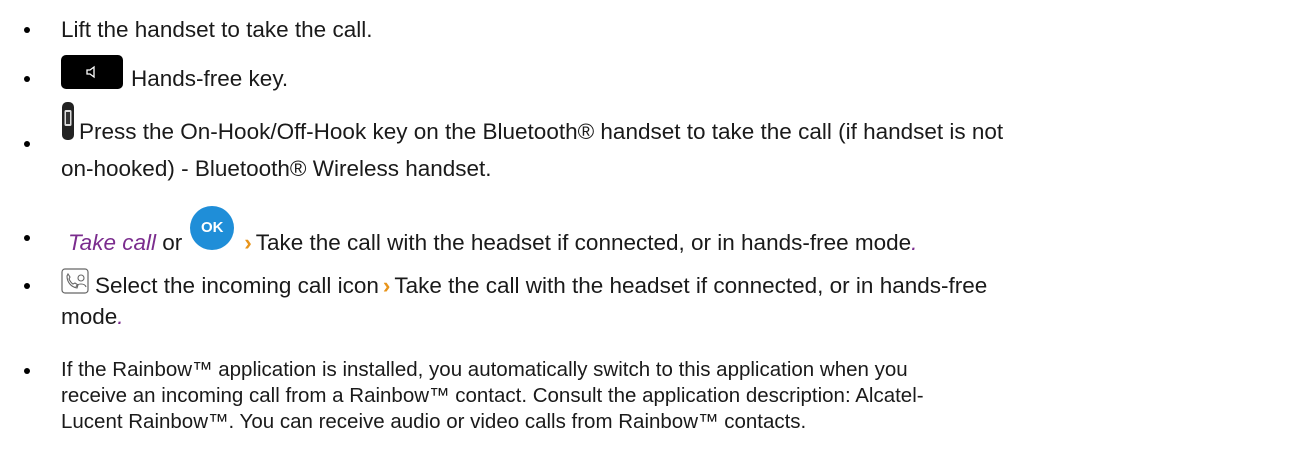  Describe the element at coordinates (89, 316) in the screenshot. I see `item-text-line-2: mode` at that location.